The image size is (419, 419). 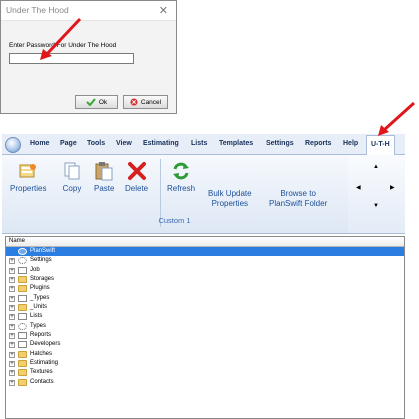 What do you see at coordinates (205, 382) in the screenshot?
I see `tree-row: + Contacts` at bounding box center [205, 382].